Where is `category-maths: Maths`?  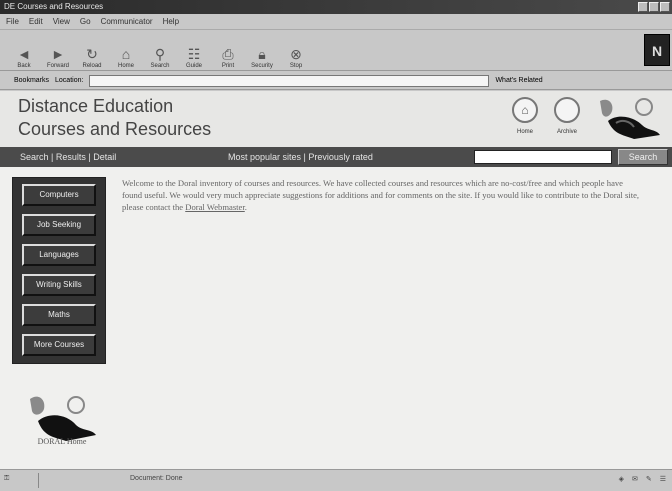
category-maths: Maths is located at coordinates (59, 315).